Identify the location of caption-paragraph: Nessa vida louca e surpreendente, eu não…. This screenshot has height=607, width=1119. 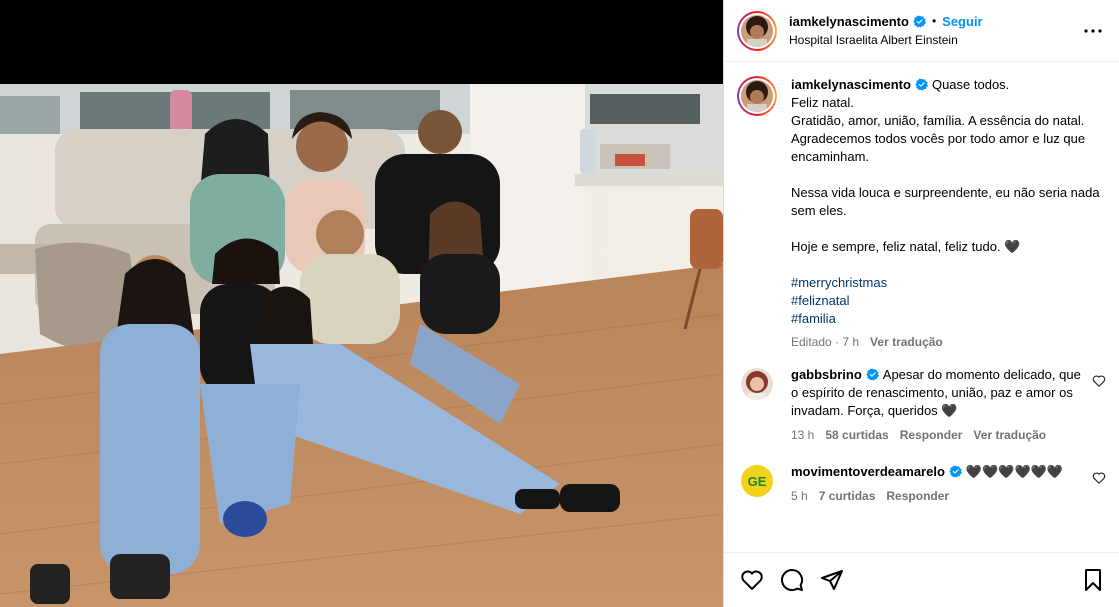
(945, 201).